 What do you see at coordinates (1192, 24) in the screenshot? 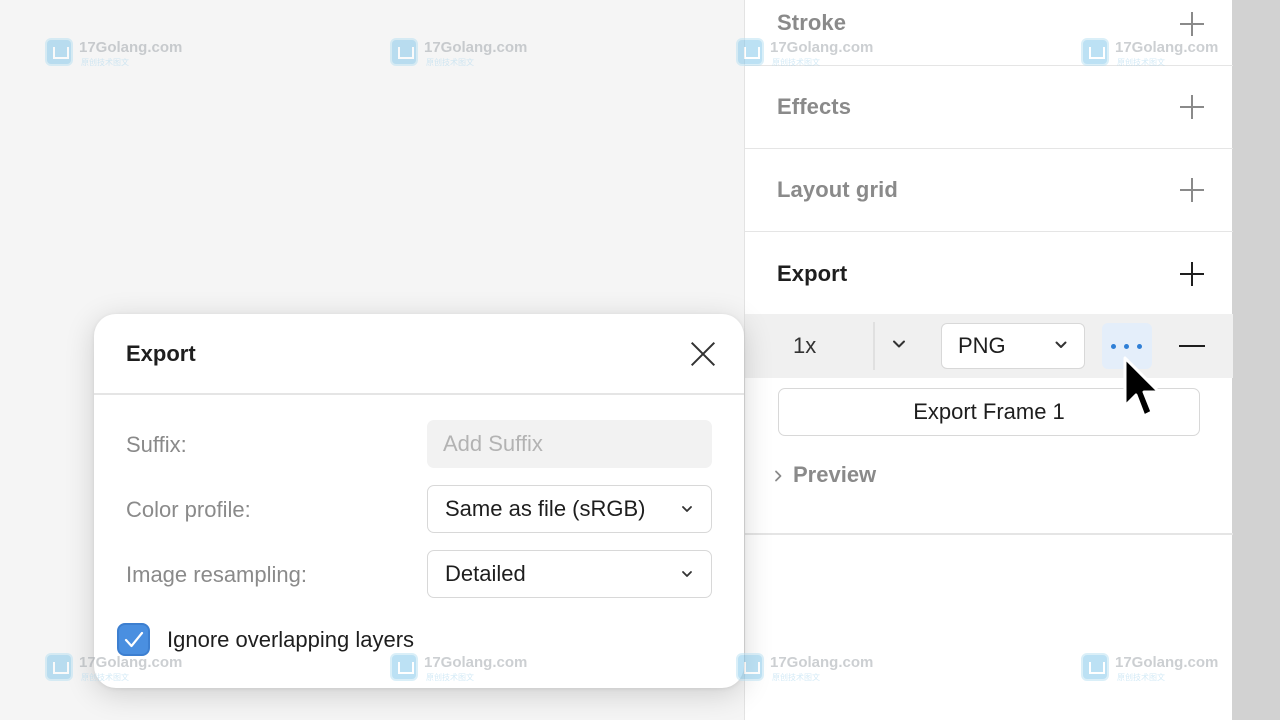
I see `add-stroke-plus-icon` at bounding box center [1192, 24].